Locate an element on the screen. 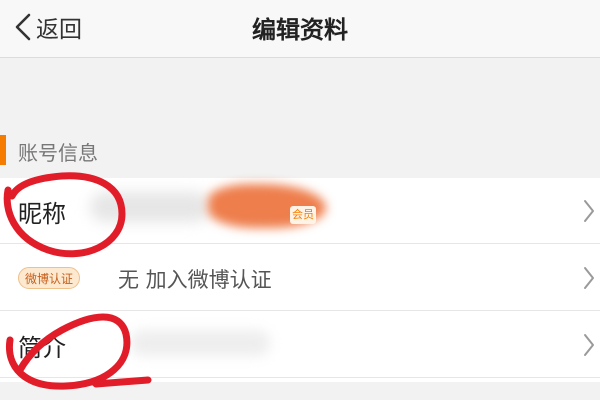 The width and height of the screenshot is (600, 400). section-accent-bar is located at coordinates (3, 150).